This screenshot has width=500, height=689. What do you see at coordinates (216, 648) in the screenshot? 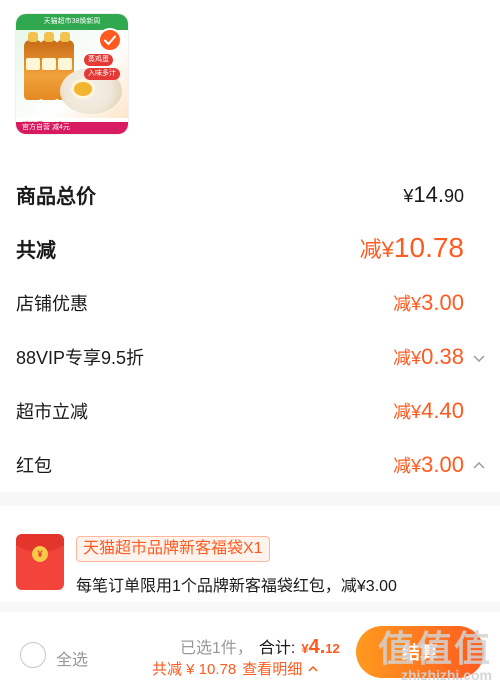
I see `selected-count: 已选1件，` at bounding box center [216, 648].